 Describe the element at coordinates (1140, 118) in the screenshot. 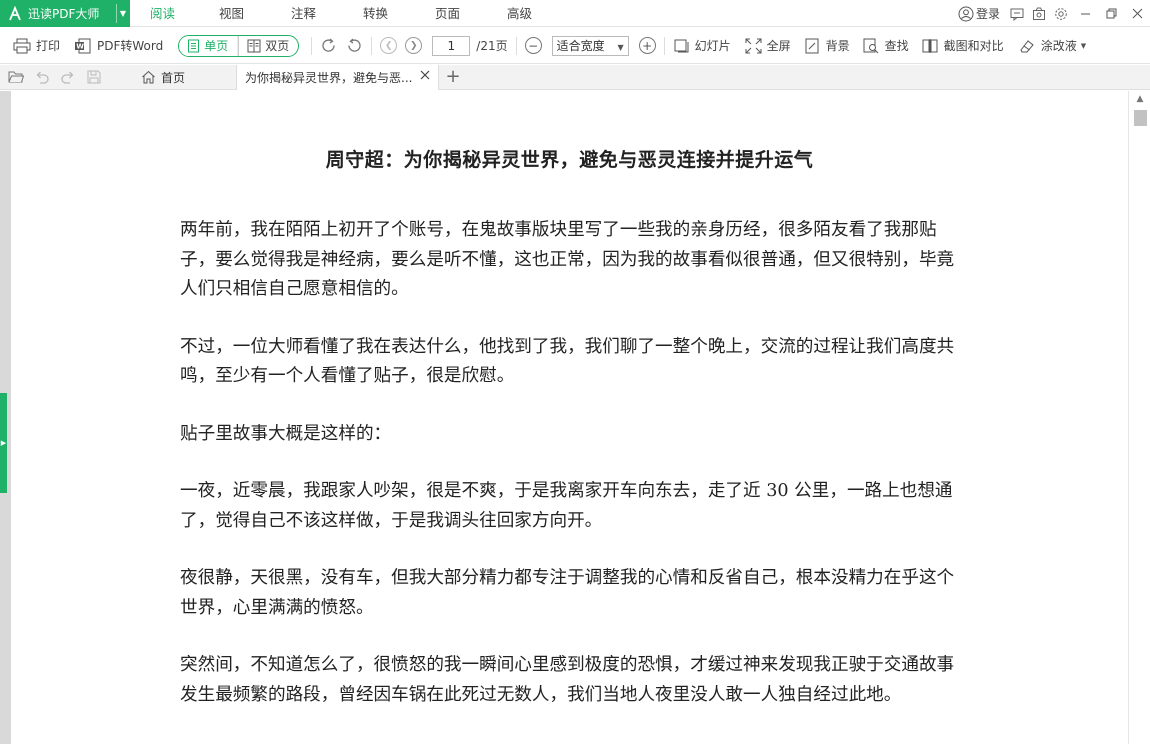

I see `scrollbar-thumb` at that location.